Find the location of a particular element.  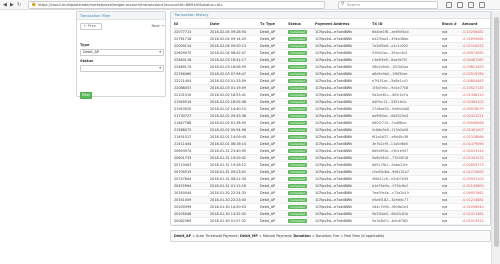

tx-hash-cell: 91fb02ac...39acc4d1 is located at coordinates (407, 52).